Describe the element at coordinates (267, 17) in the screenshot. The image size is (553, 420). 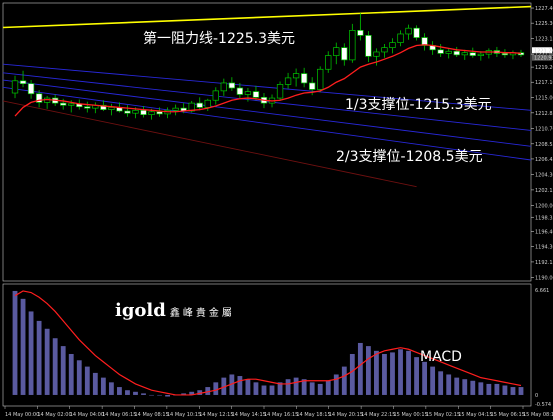
I see `resistance-line` at that location.